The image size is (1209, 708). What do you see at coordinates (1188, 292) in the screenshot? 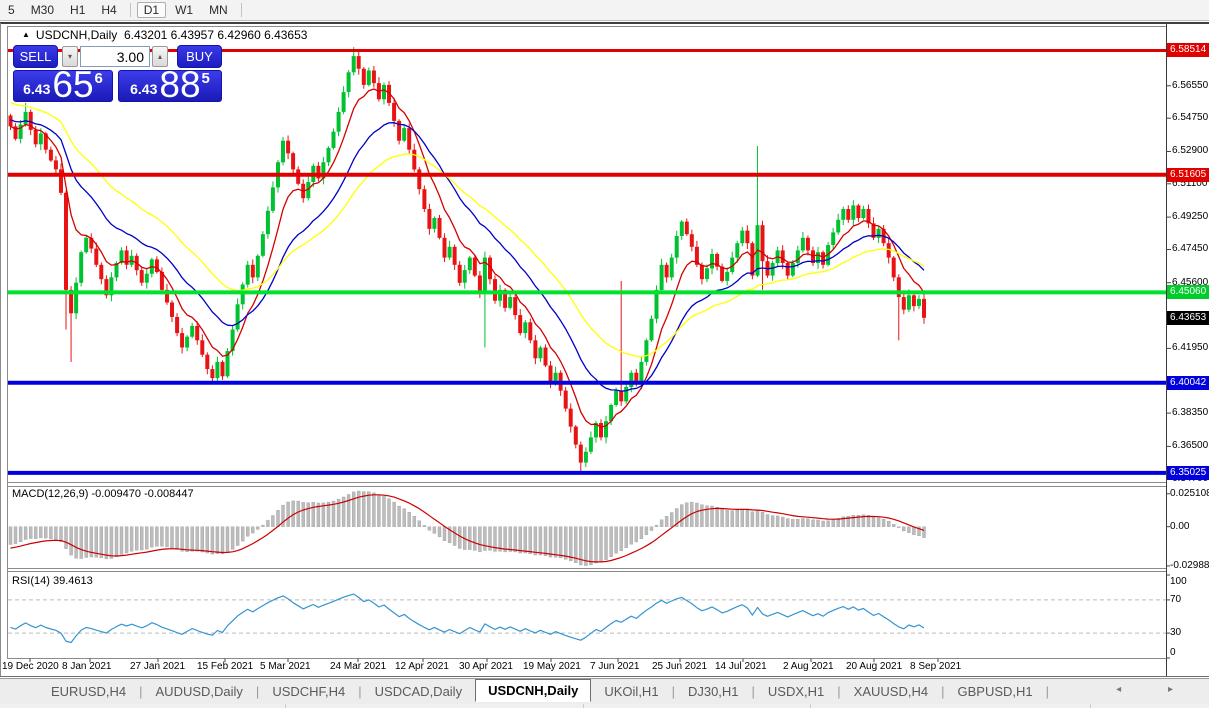
I see `level-price-badge: 6.45060` at bounding box center [1188, 292].